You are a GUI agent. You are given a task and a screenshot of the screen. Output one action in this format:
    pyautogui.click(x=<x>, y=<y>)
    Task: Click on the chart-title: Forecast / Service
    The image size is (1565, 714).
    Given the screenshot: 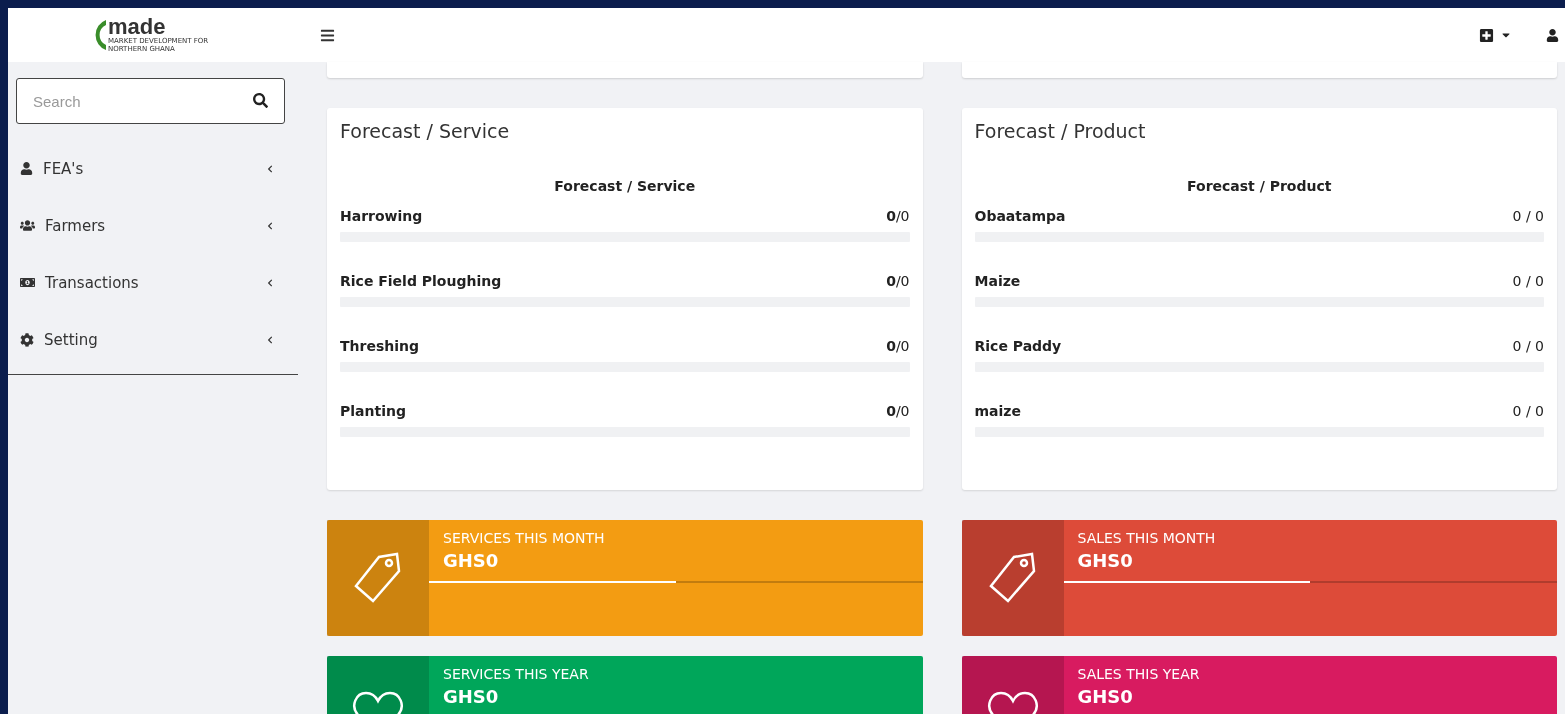 What is the action you would take?
    pyautogui.click(x=625, y=186)
    